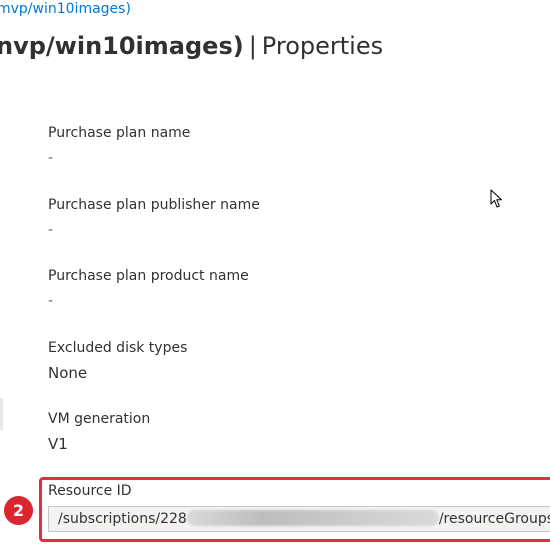 Image resolution: width=550 pixels, height=550 pixels. What do you see at coordinates (18, 510) in the screenshot?
I see `step-number-badge: 2` at bounding box center [18, 510].